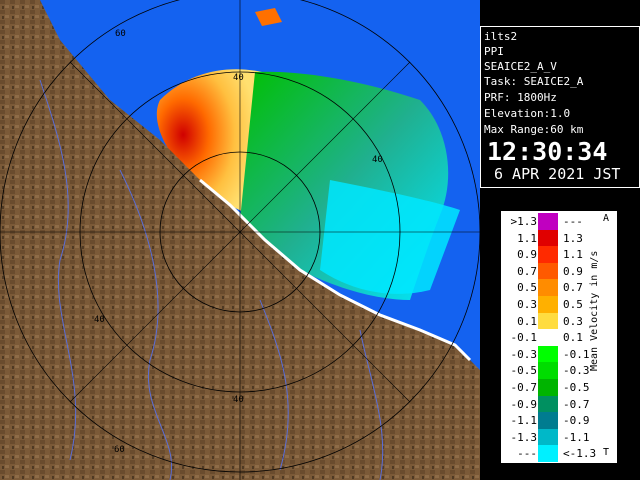 The height and width of the screenshot is (480, 640). I want to click on site-name: ilts2, so click(501, 36).